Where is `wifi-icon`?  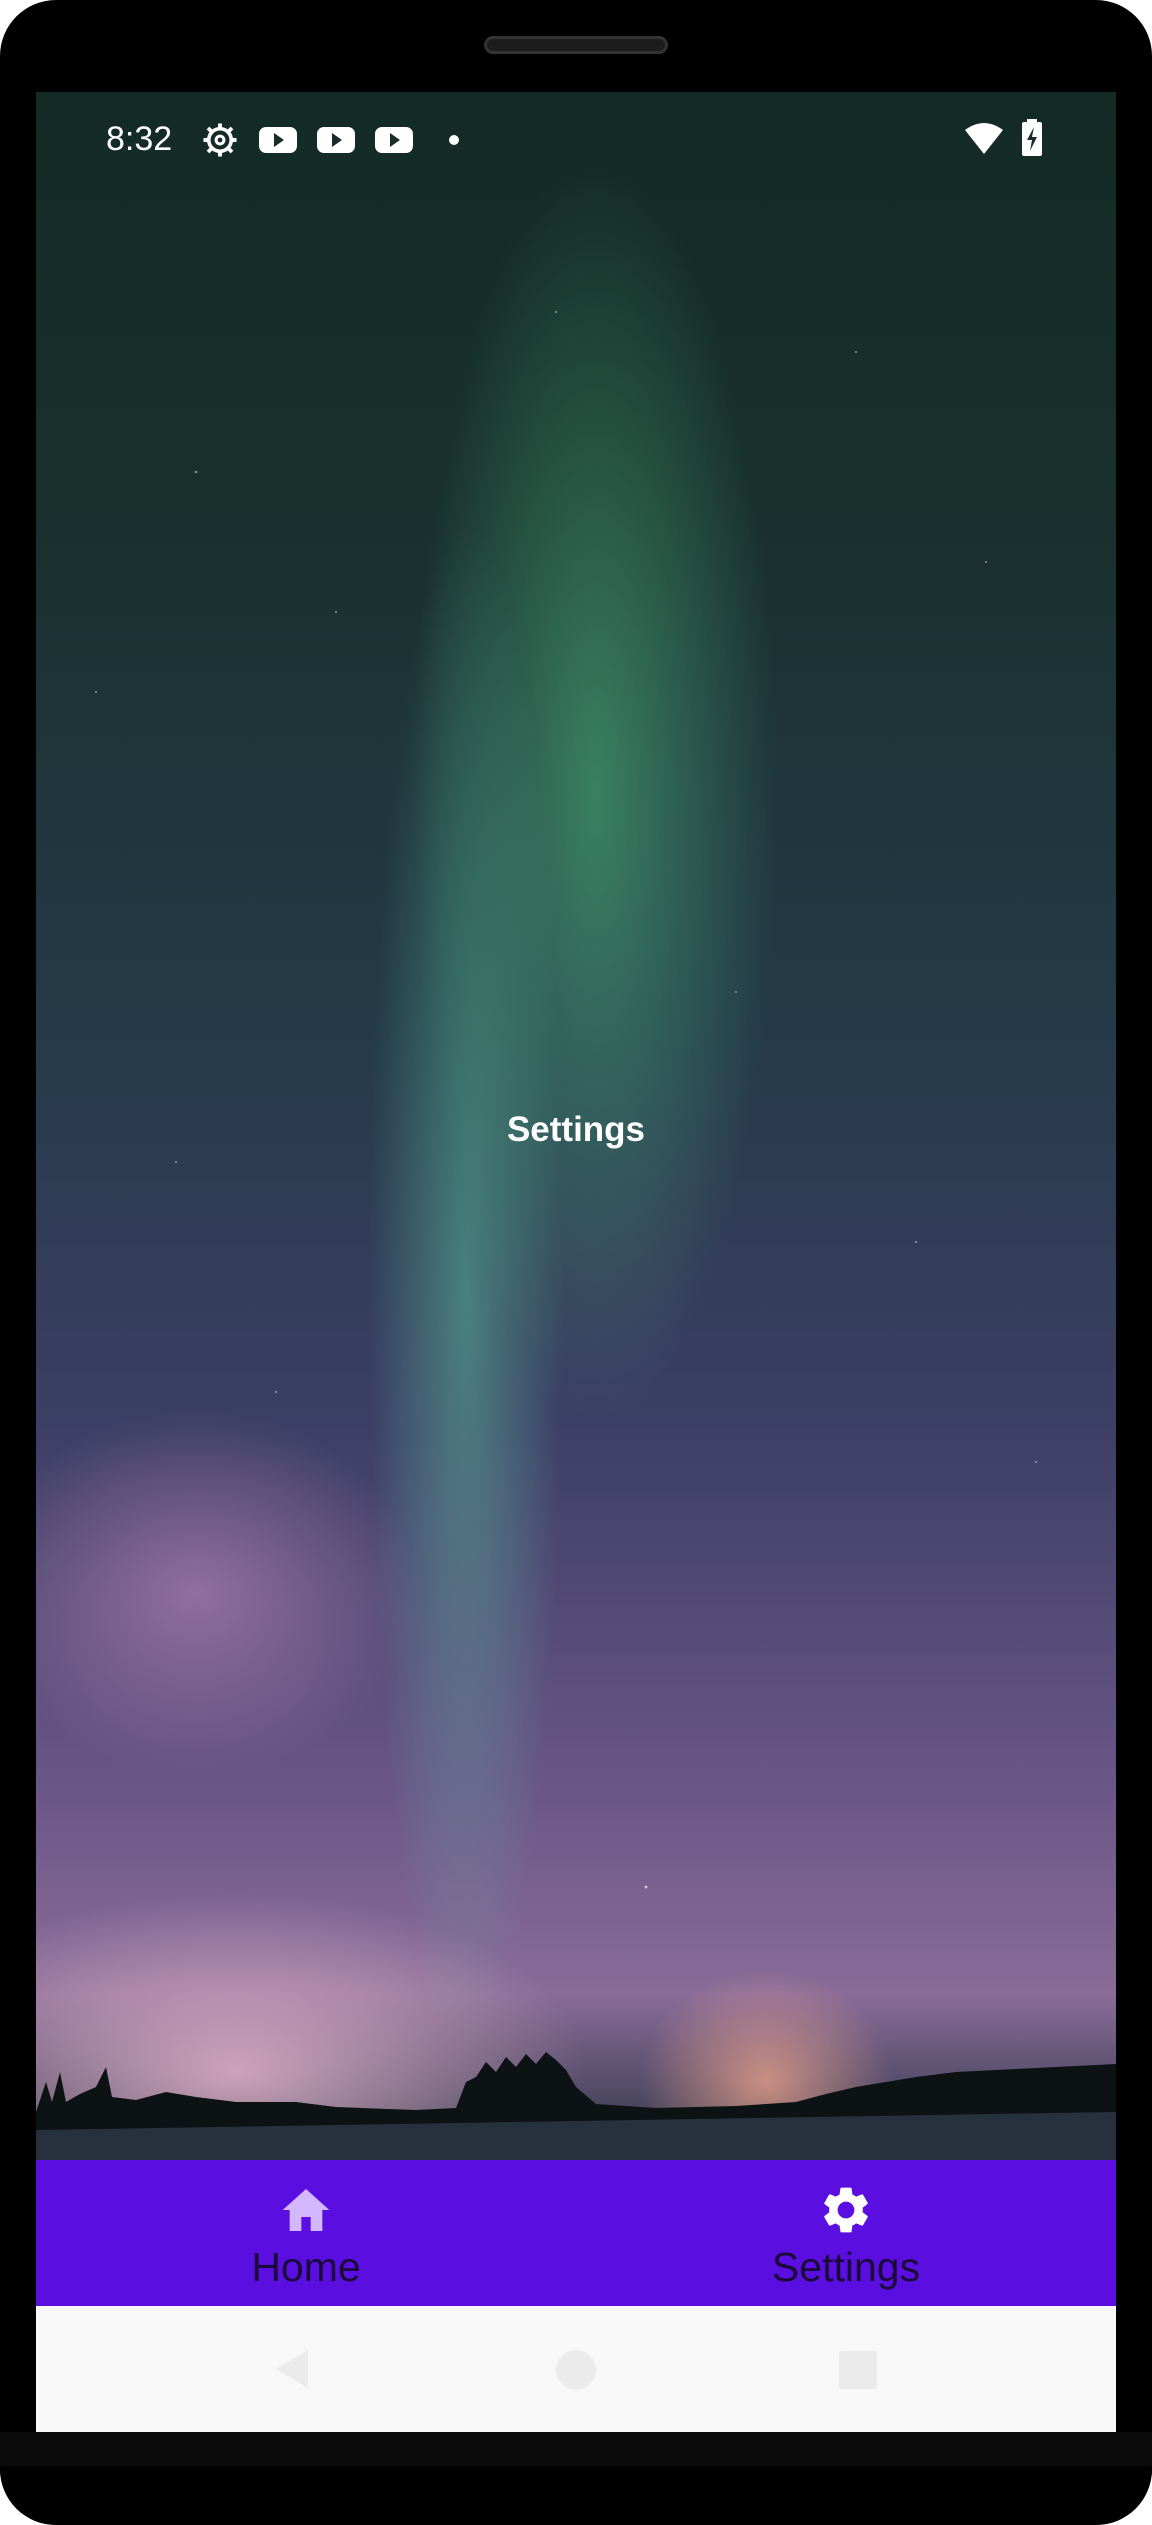 wifi-icon is located at coordinates (984, 138).